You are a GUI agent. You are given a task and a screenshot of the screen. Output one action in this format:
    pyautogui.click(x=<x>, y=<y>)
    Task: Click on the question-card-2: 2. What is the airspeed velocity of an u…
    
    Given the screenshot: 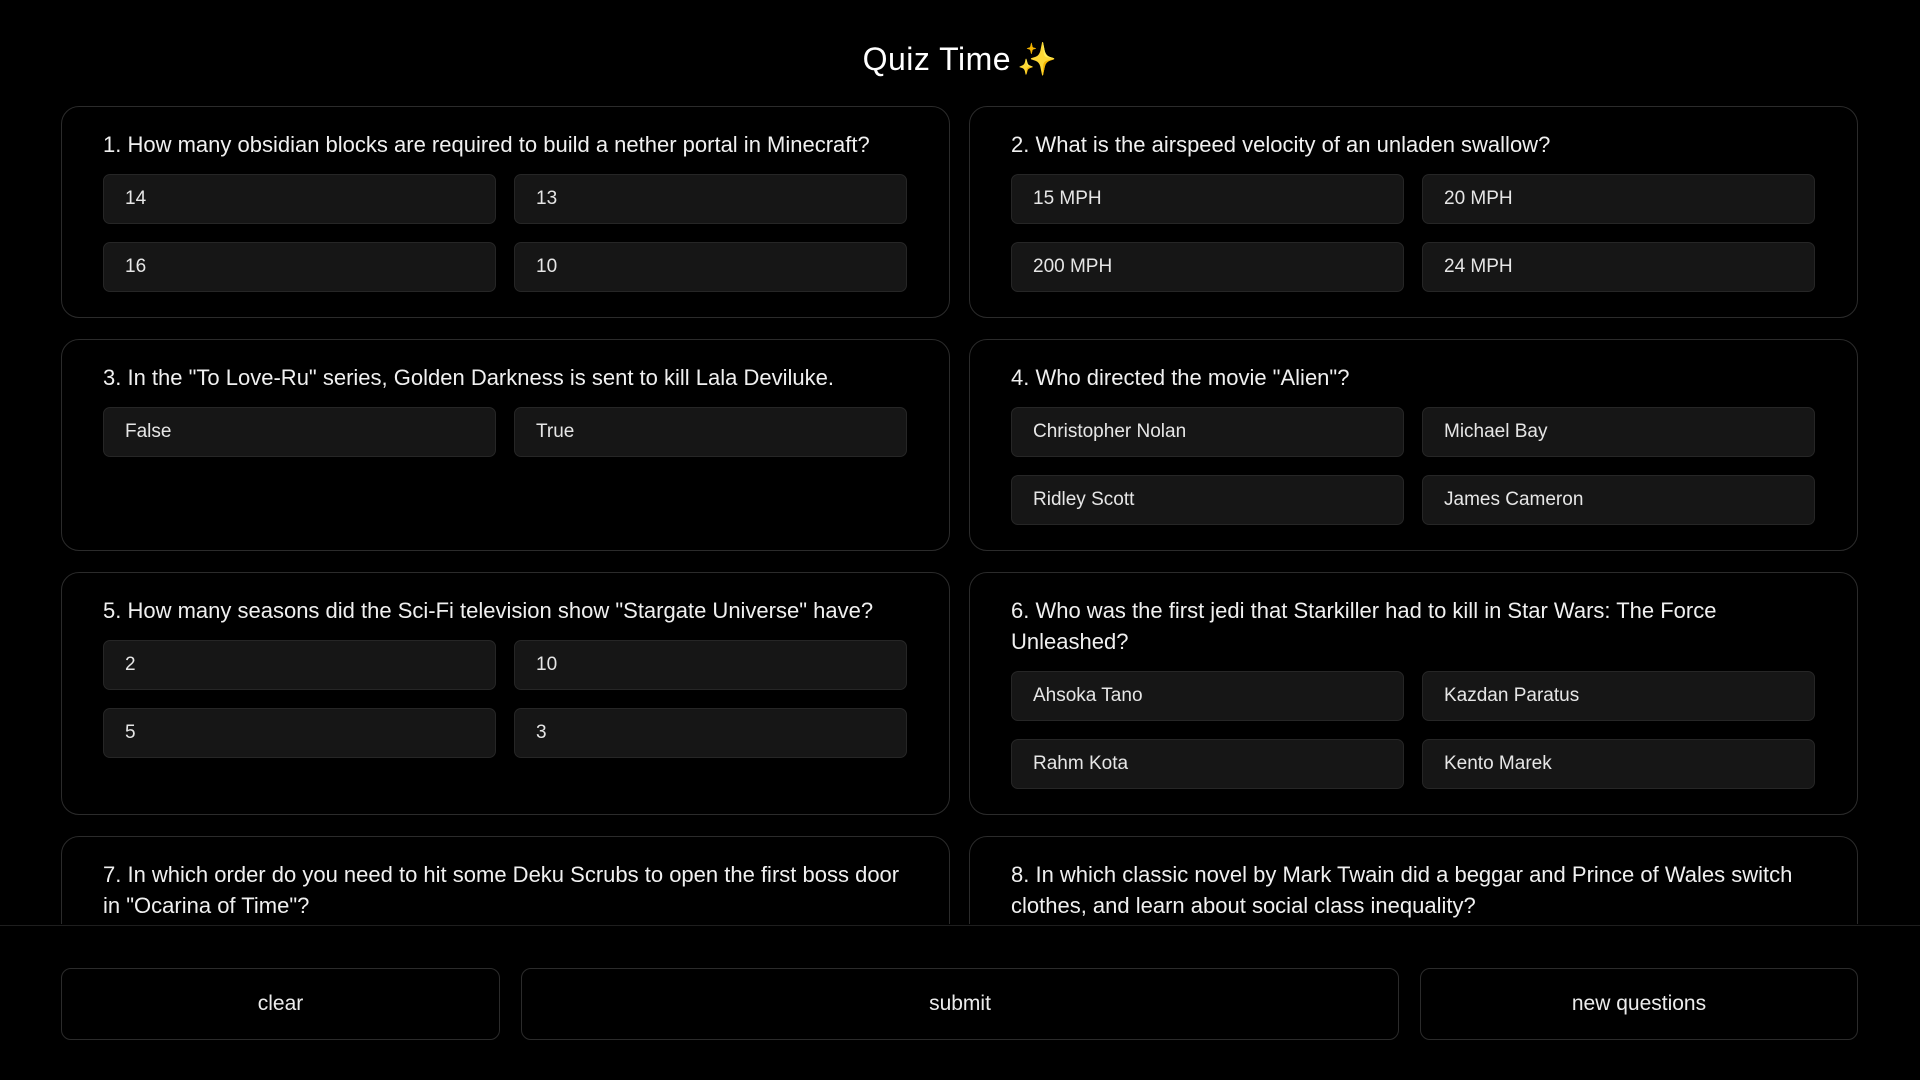 What is the action you would take?
    pyautogui.click(x=1413, y=212)
    